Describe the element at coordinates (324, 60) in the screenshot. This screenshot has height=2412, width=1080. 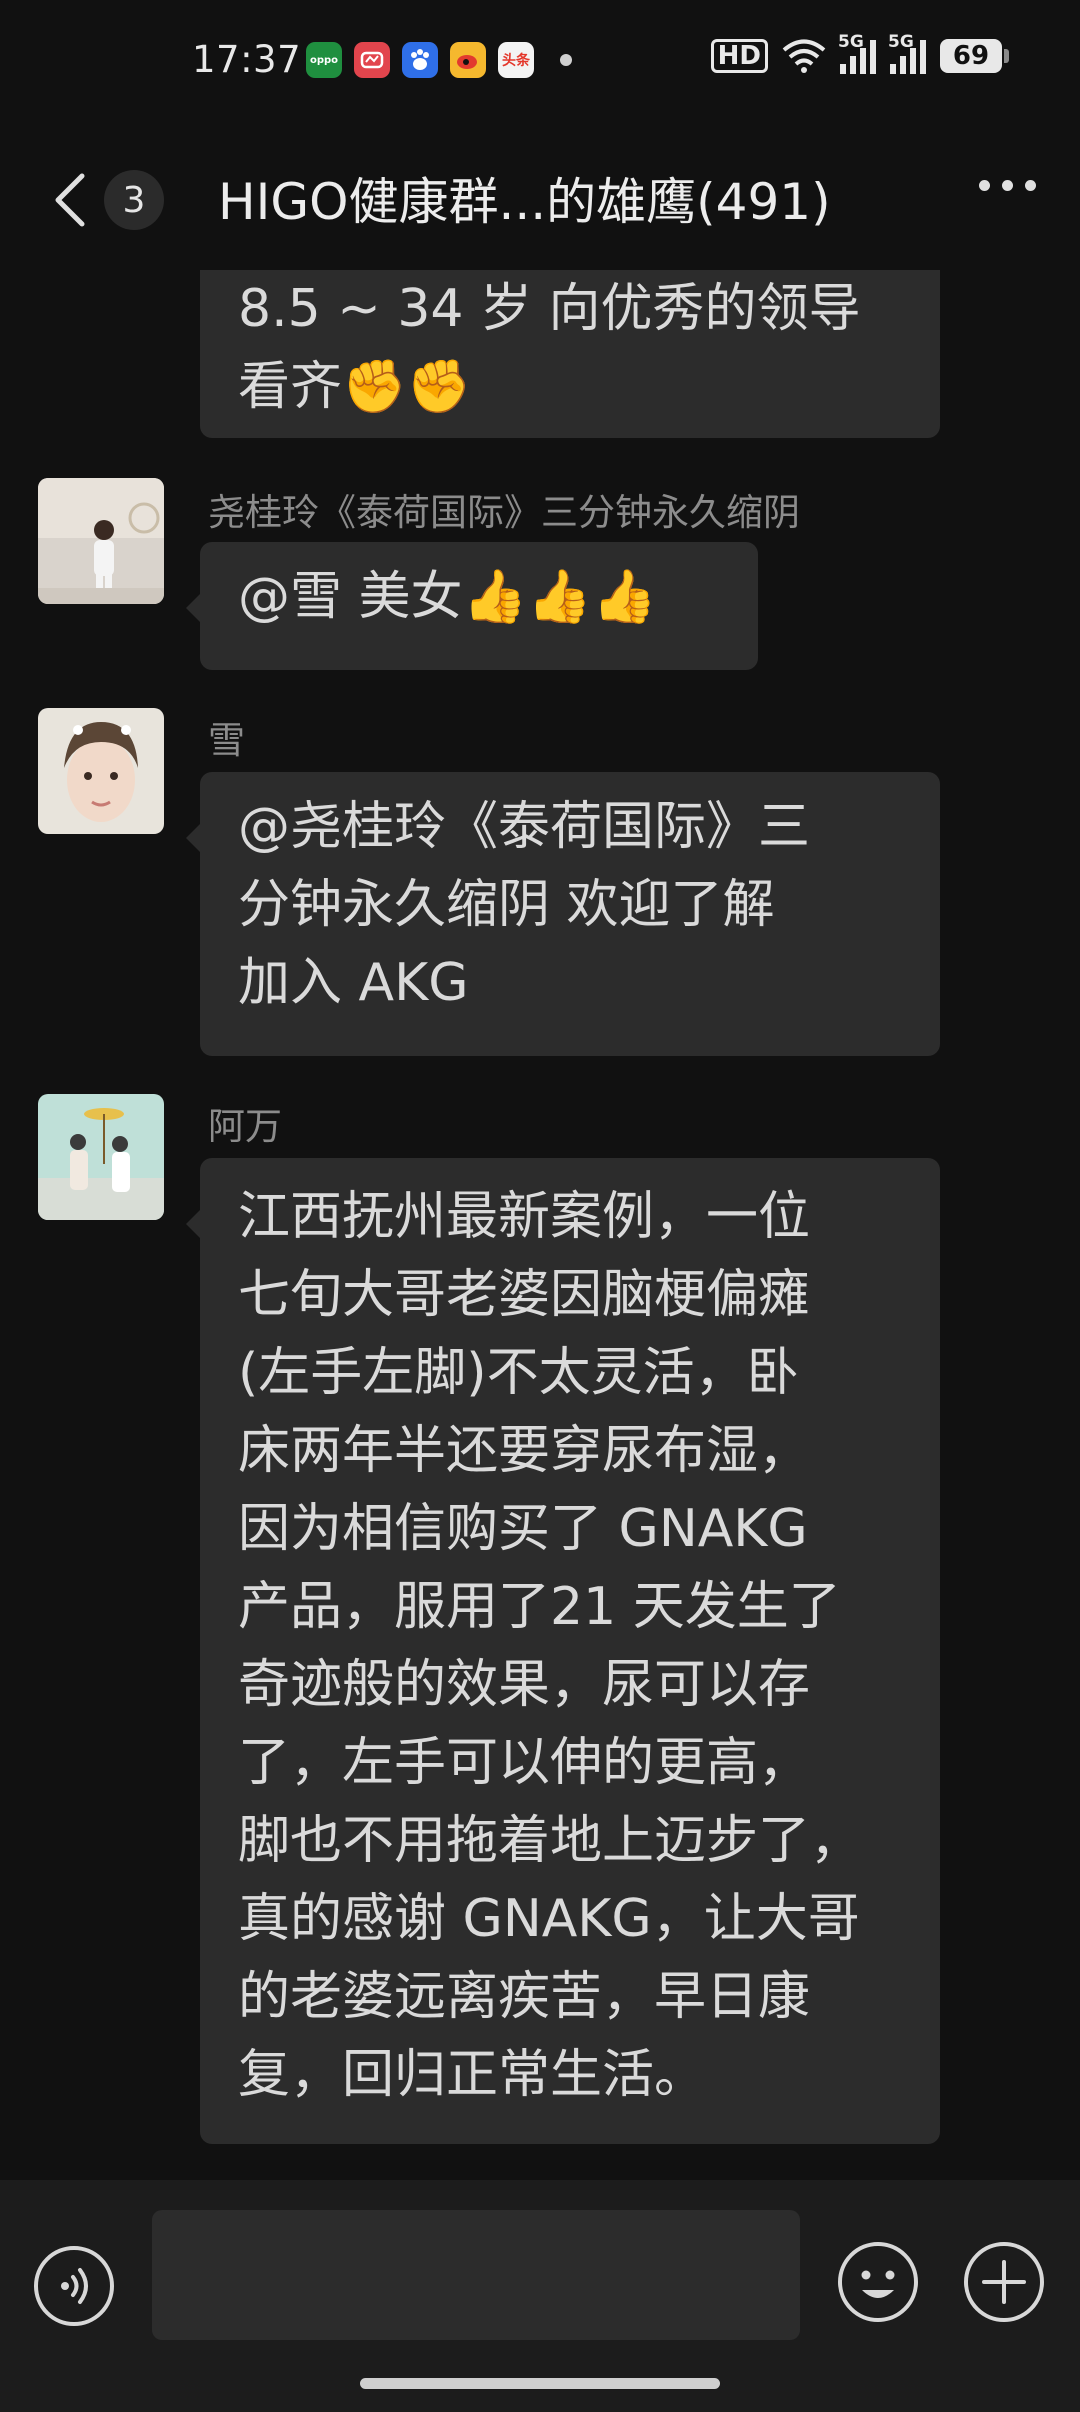
I see `oppo-icon: oppo` at that location.